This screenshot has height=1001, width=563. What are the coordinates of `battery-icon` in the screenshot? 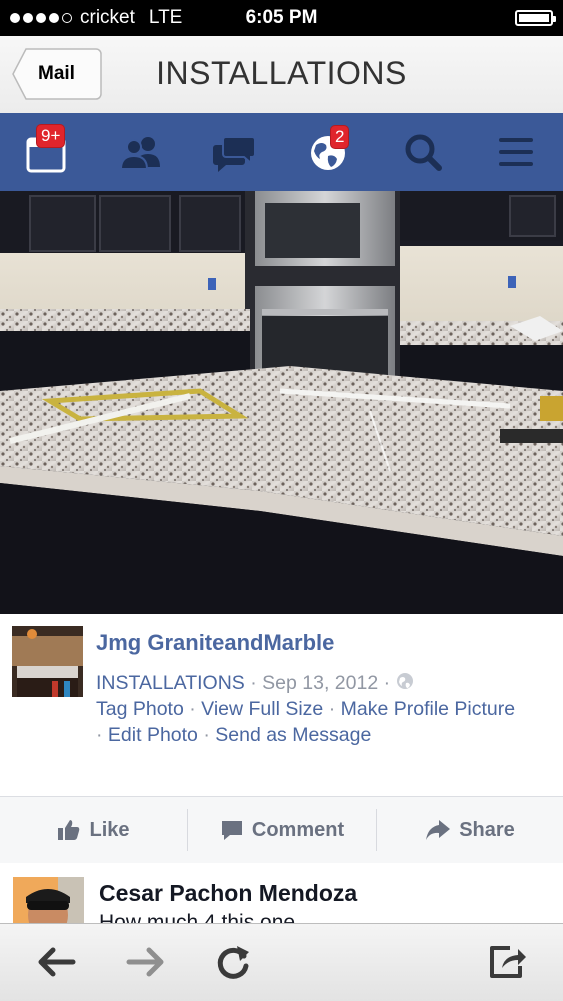 It's located at (535, 18).